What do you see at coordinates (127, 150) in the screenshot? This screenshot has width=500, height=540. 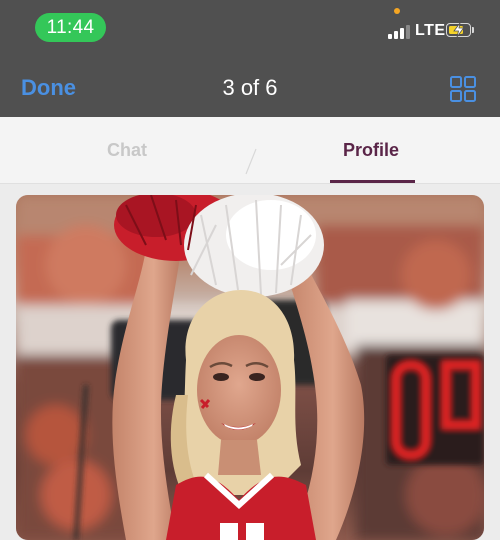 I see `tab-chat: Chat` at bounding box center [127, 150].